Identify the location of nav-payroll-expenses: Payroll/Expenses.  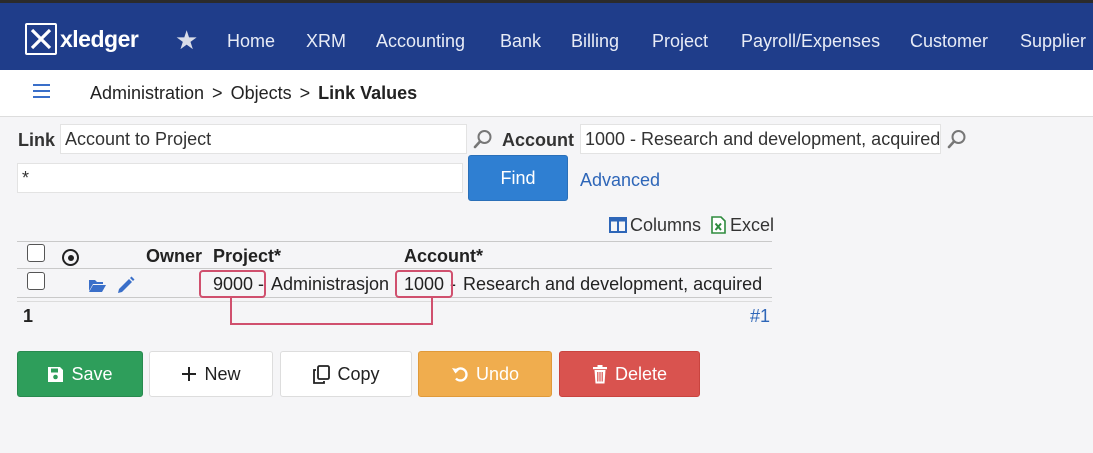
(810, 41).